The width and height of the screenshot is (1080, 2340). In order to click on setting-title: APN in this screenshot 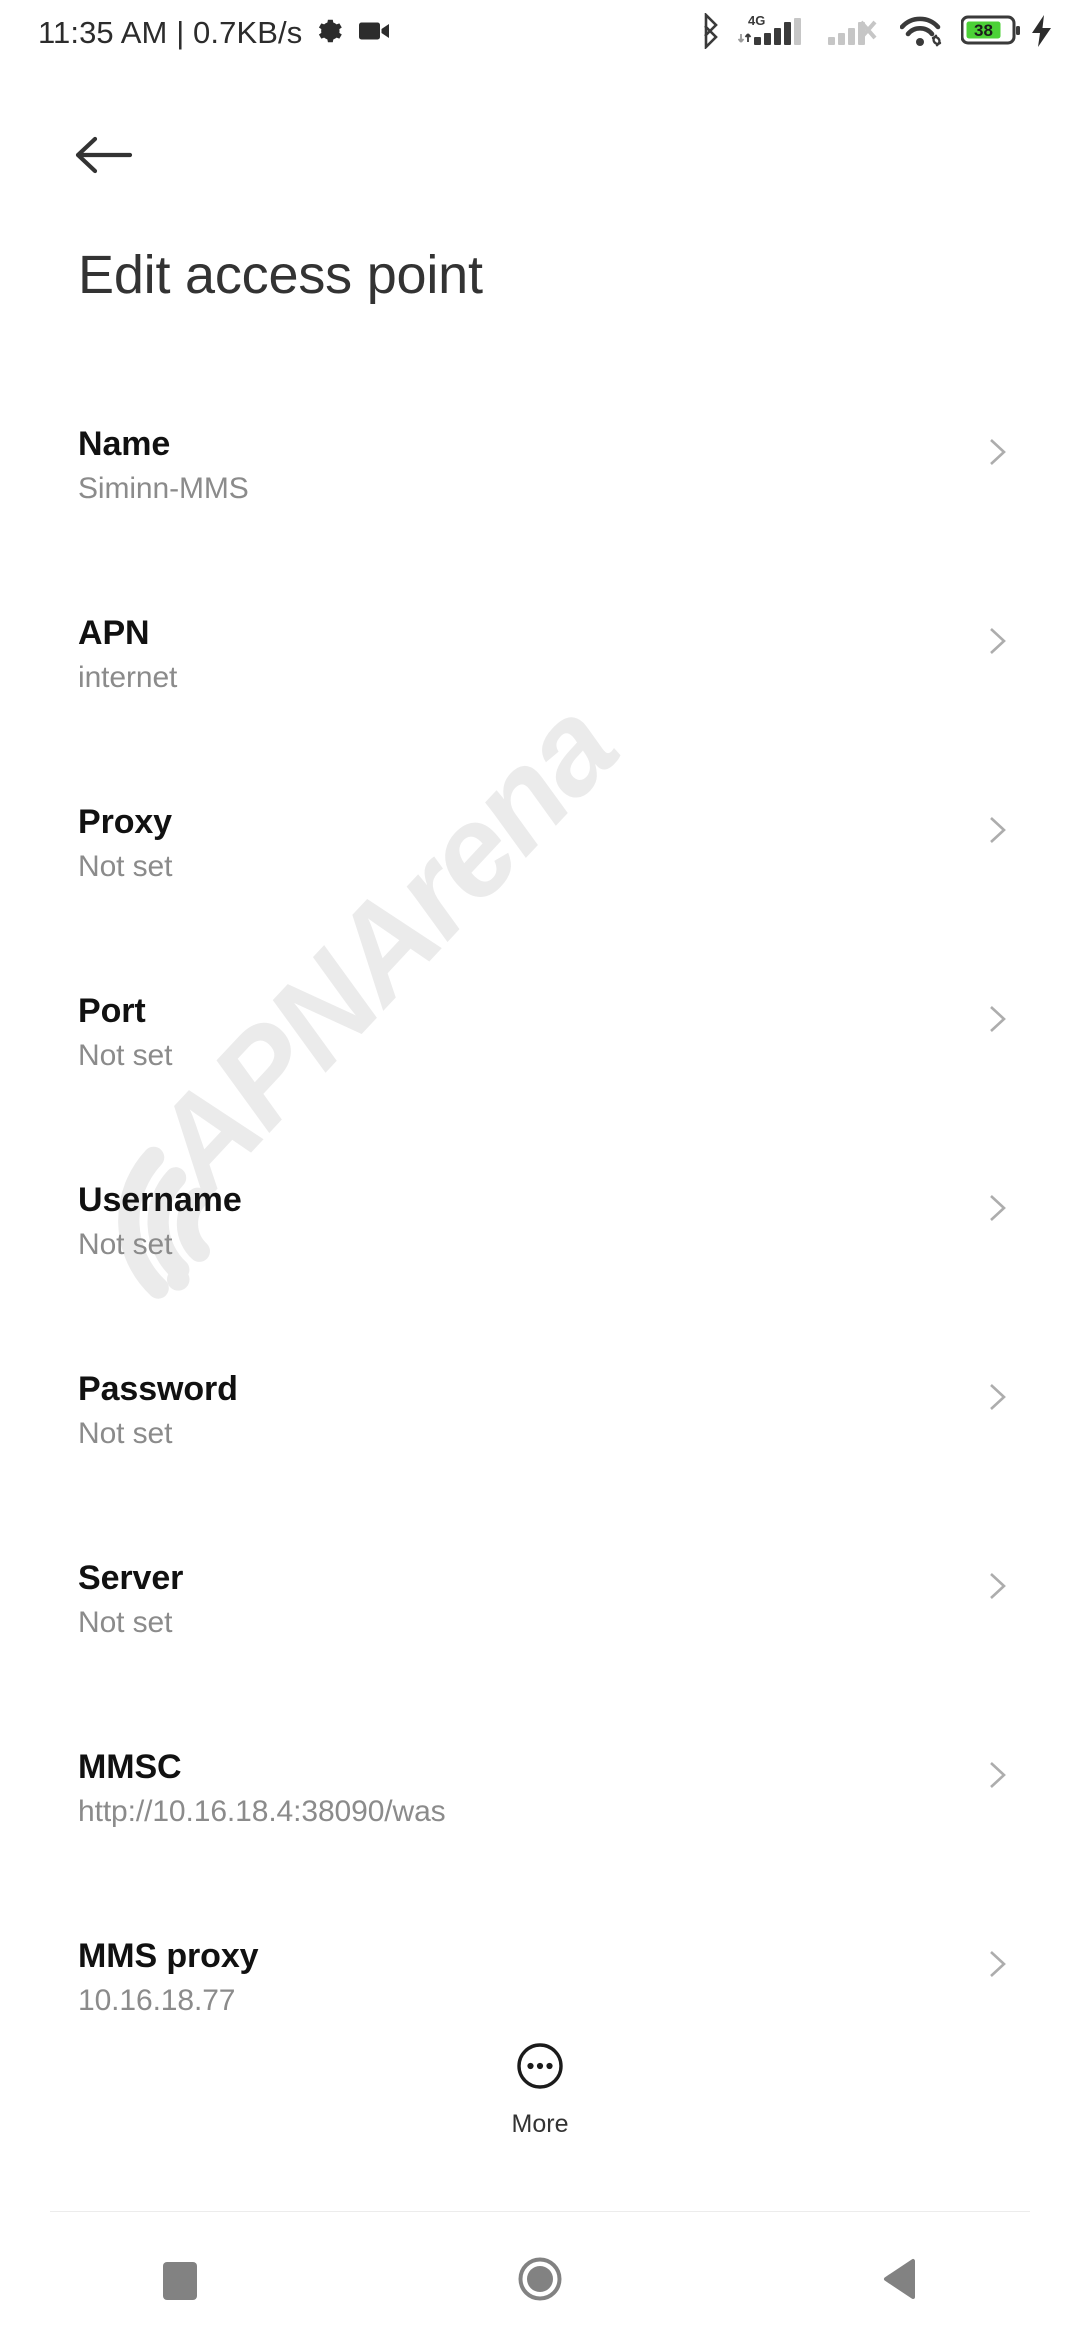, I will do `click(114, 633)`.